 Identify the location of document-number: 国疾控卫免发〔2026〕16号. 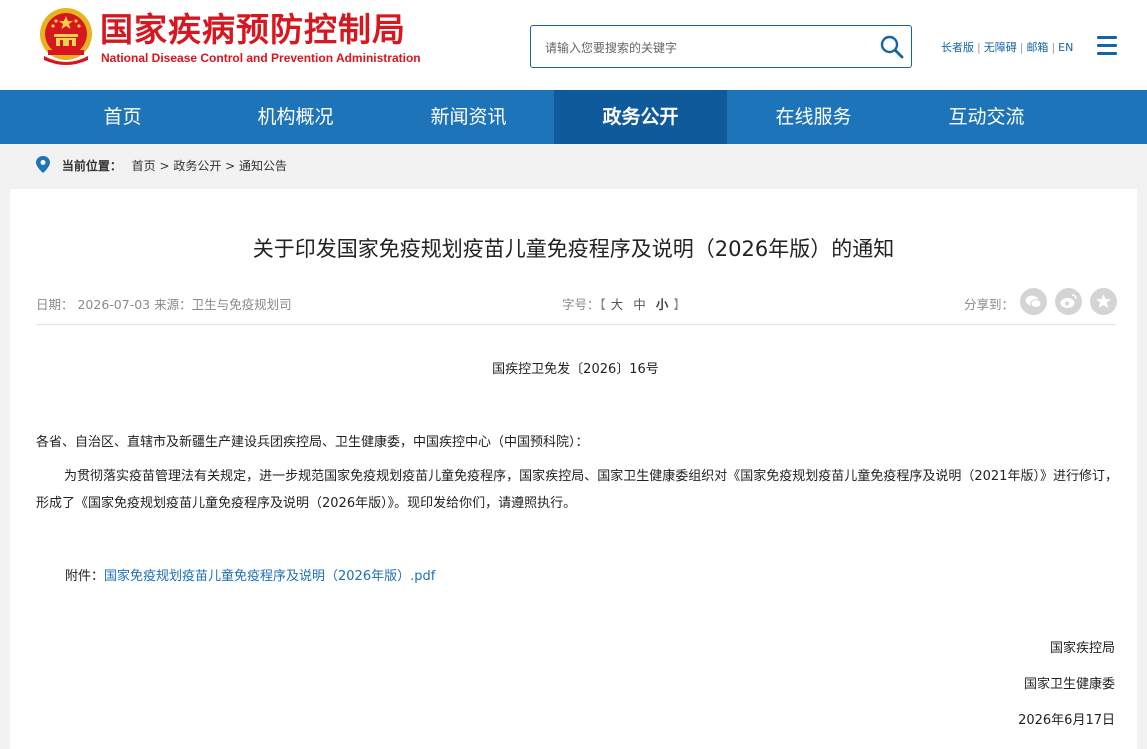
(575, 369).